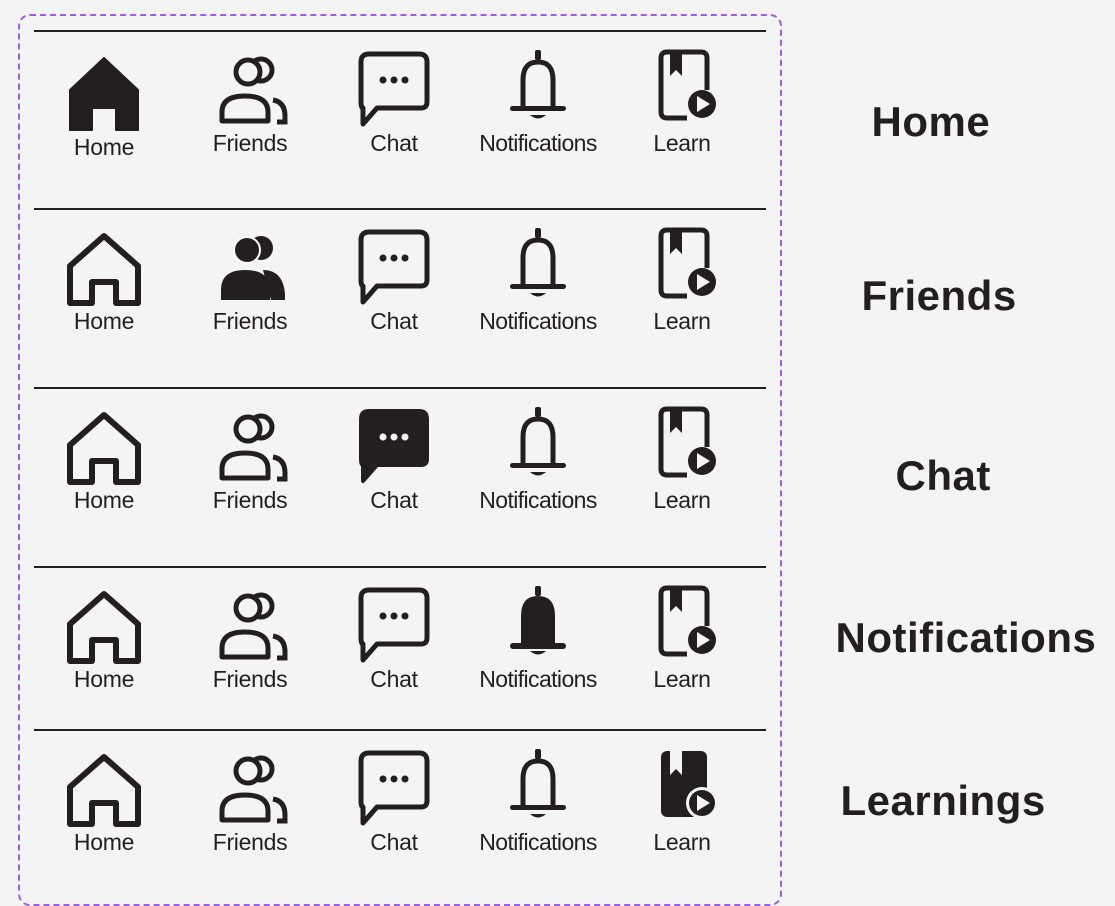 The image size is (1115, 906). I want to click on nav-row-chat: Home Friends Chat Notifications Learn, so click(400, 462).